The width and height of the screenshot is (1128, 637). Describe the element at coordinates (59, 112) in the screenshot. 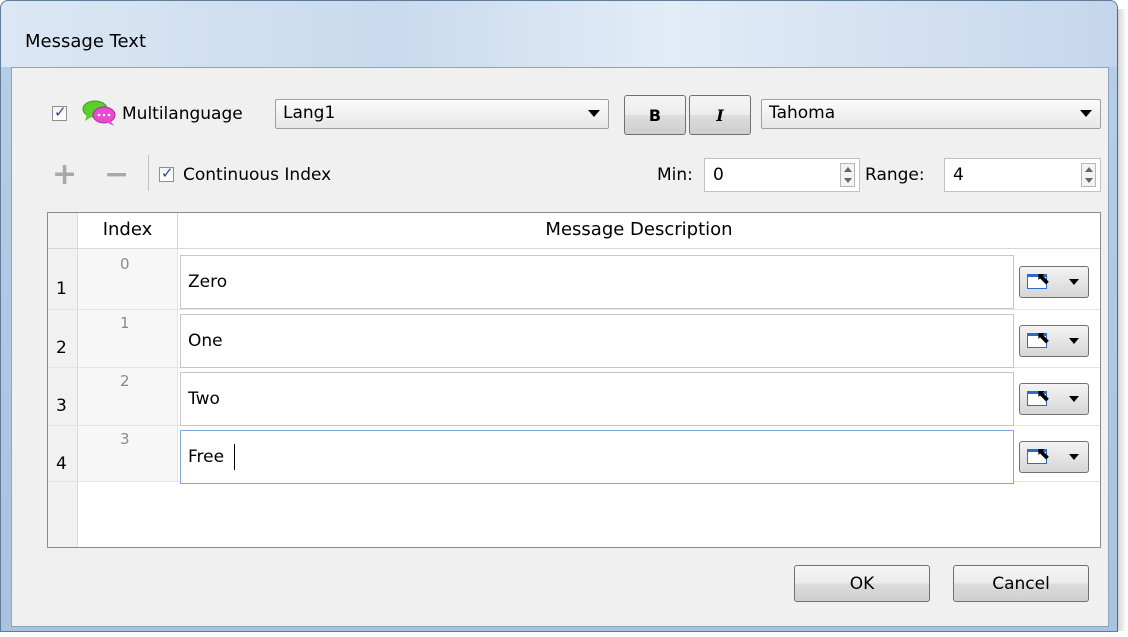

I see `multilanguage-checkbox: ✓` at that location.